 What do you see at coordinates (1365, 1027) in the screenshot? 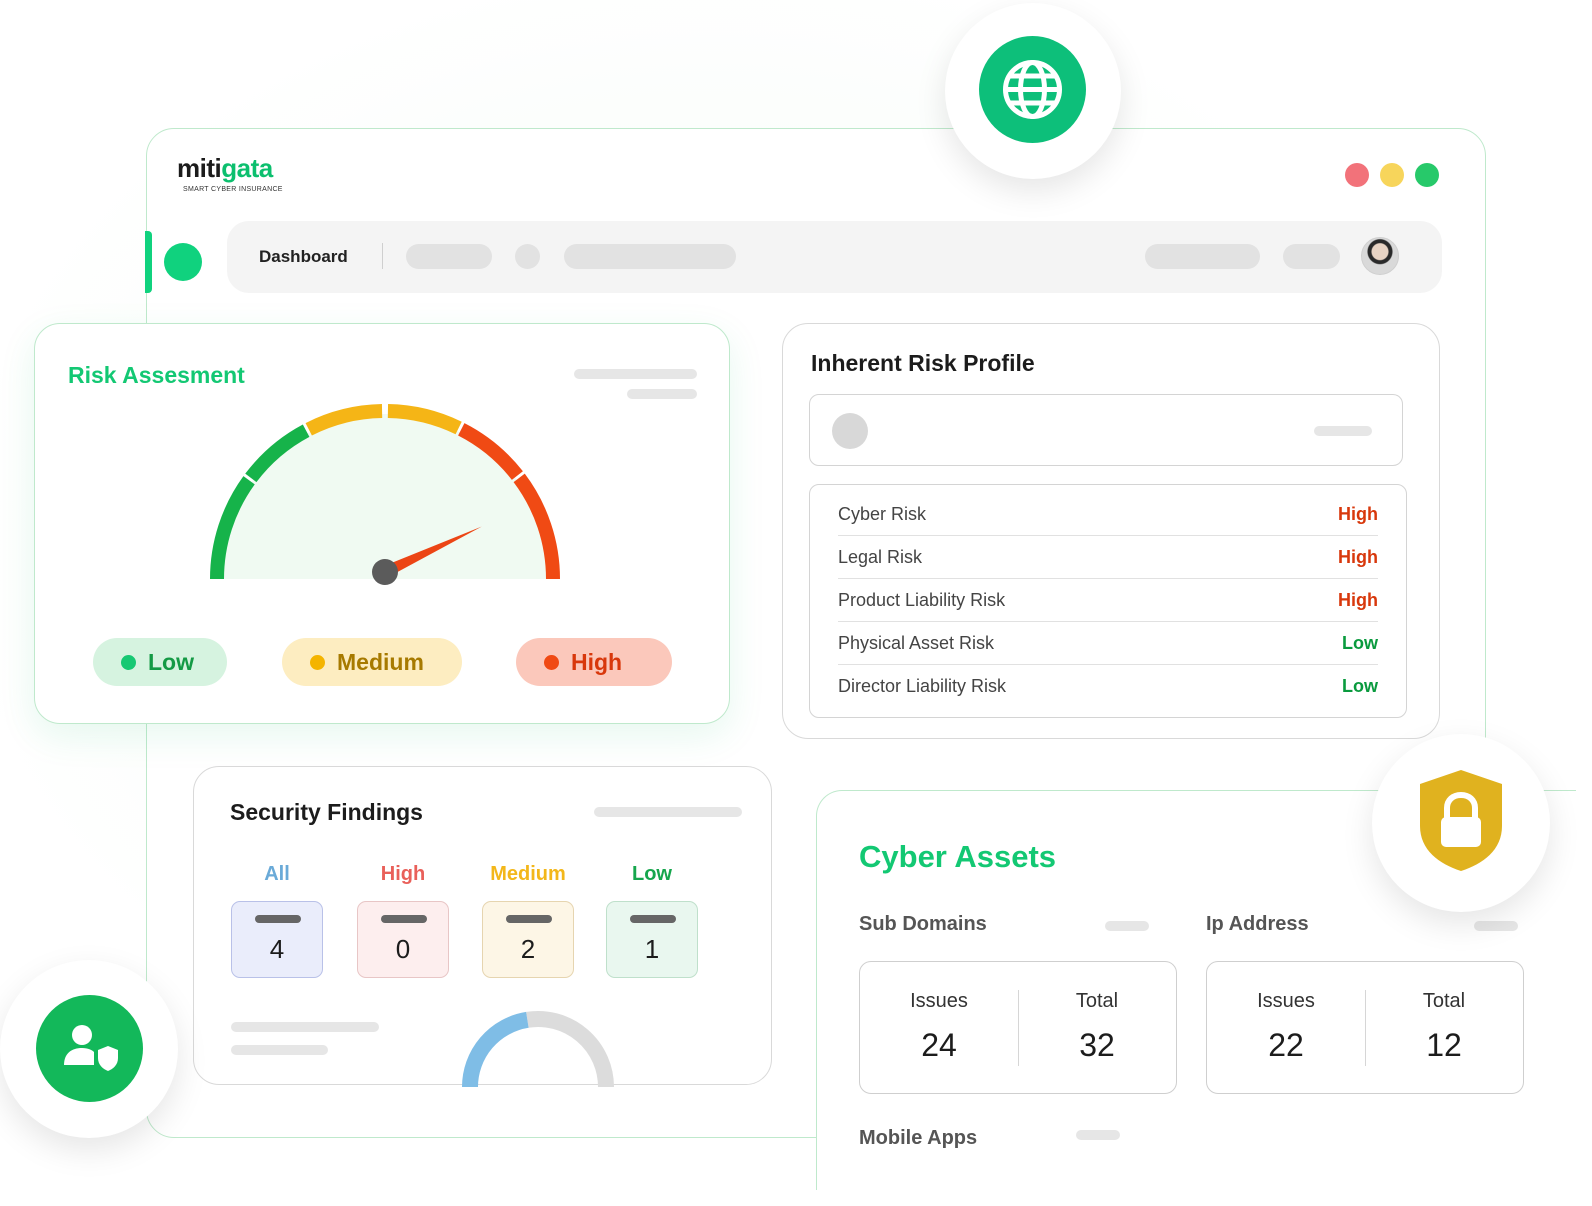
I see `ip-address-stats: Issues 22 Total 12` at bounding box center [1365, 1027].